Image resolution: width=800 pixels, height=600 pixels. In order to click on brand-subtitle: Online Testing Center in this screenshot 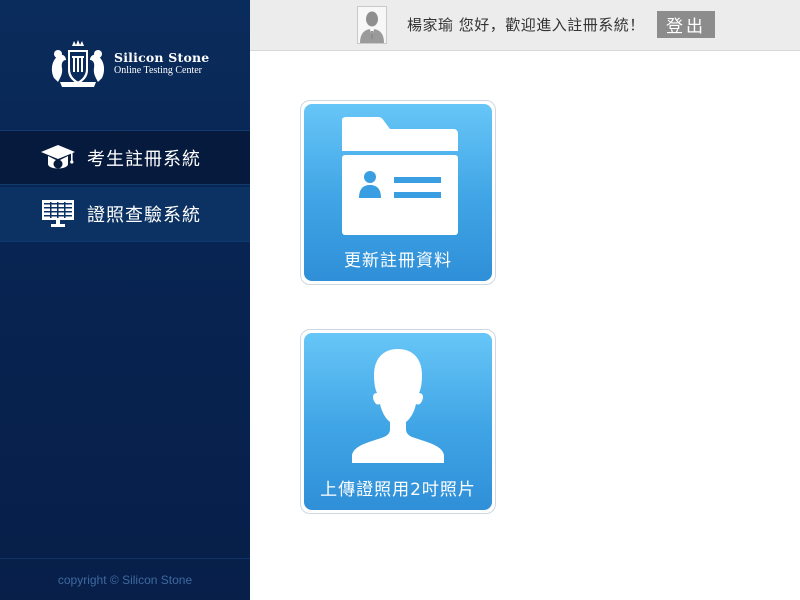, I will do `click(158, 71)`.